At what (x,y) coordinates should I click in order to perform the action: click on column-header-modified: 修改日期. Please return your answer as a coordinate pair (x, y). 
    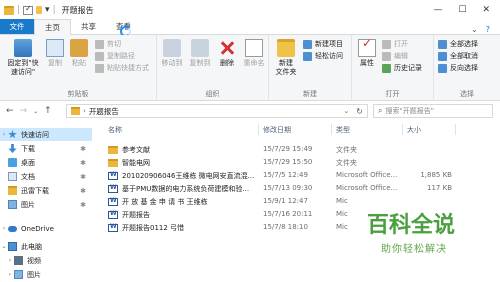
    Looking at the image, I should click on (277, 130).